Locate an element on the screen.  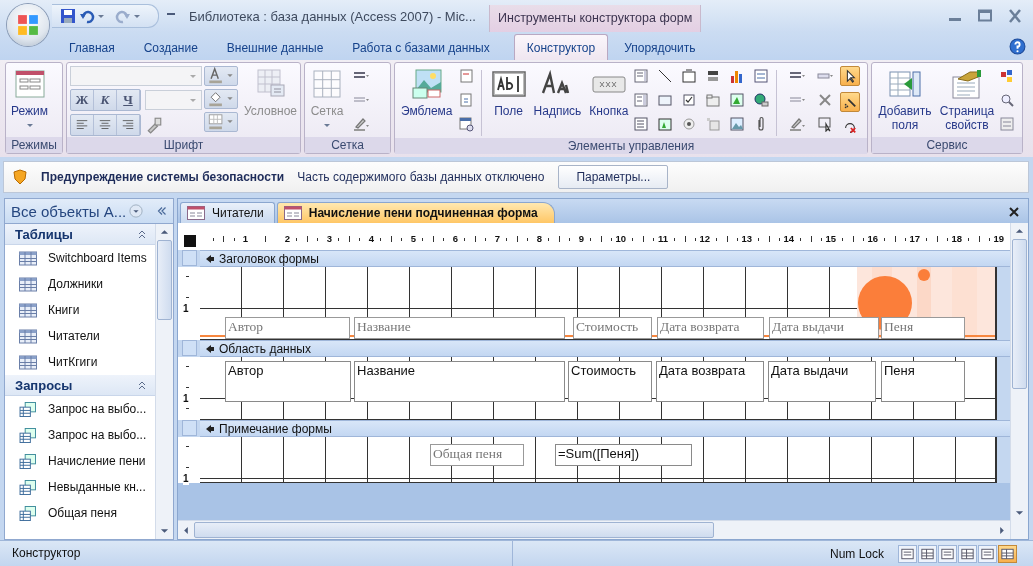
dropdown-icon is located at coordinates (136, 211).